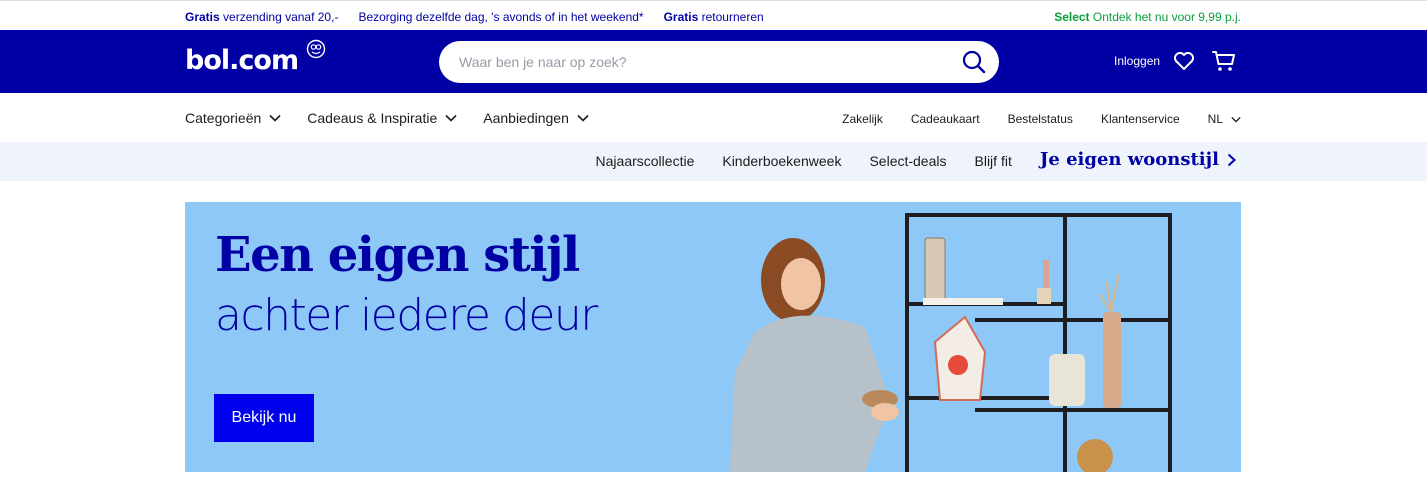 The image size is (1427, 484). I want to click on nav-link-customer-service: Klantenservice, so click(1140, 119).